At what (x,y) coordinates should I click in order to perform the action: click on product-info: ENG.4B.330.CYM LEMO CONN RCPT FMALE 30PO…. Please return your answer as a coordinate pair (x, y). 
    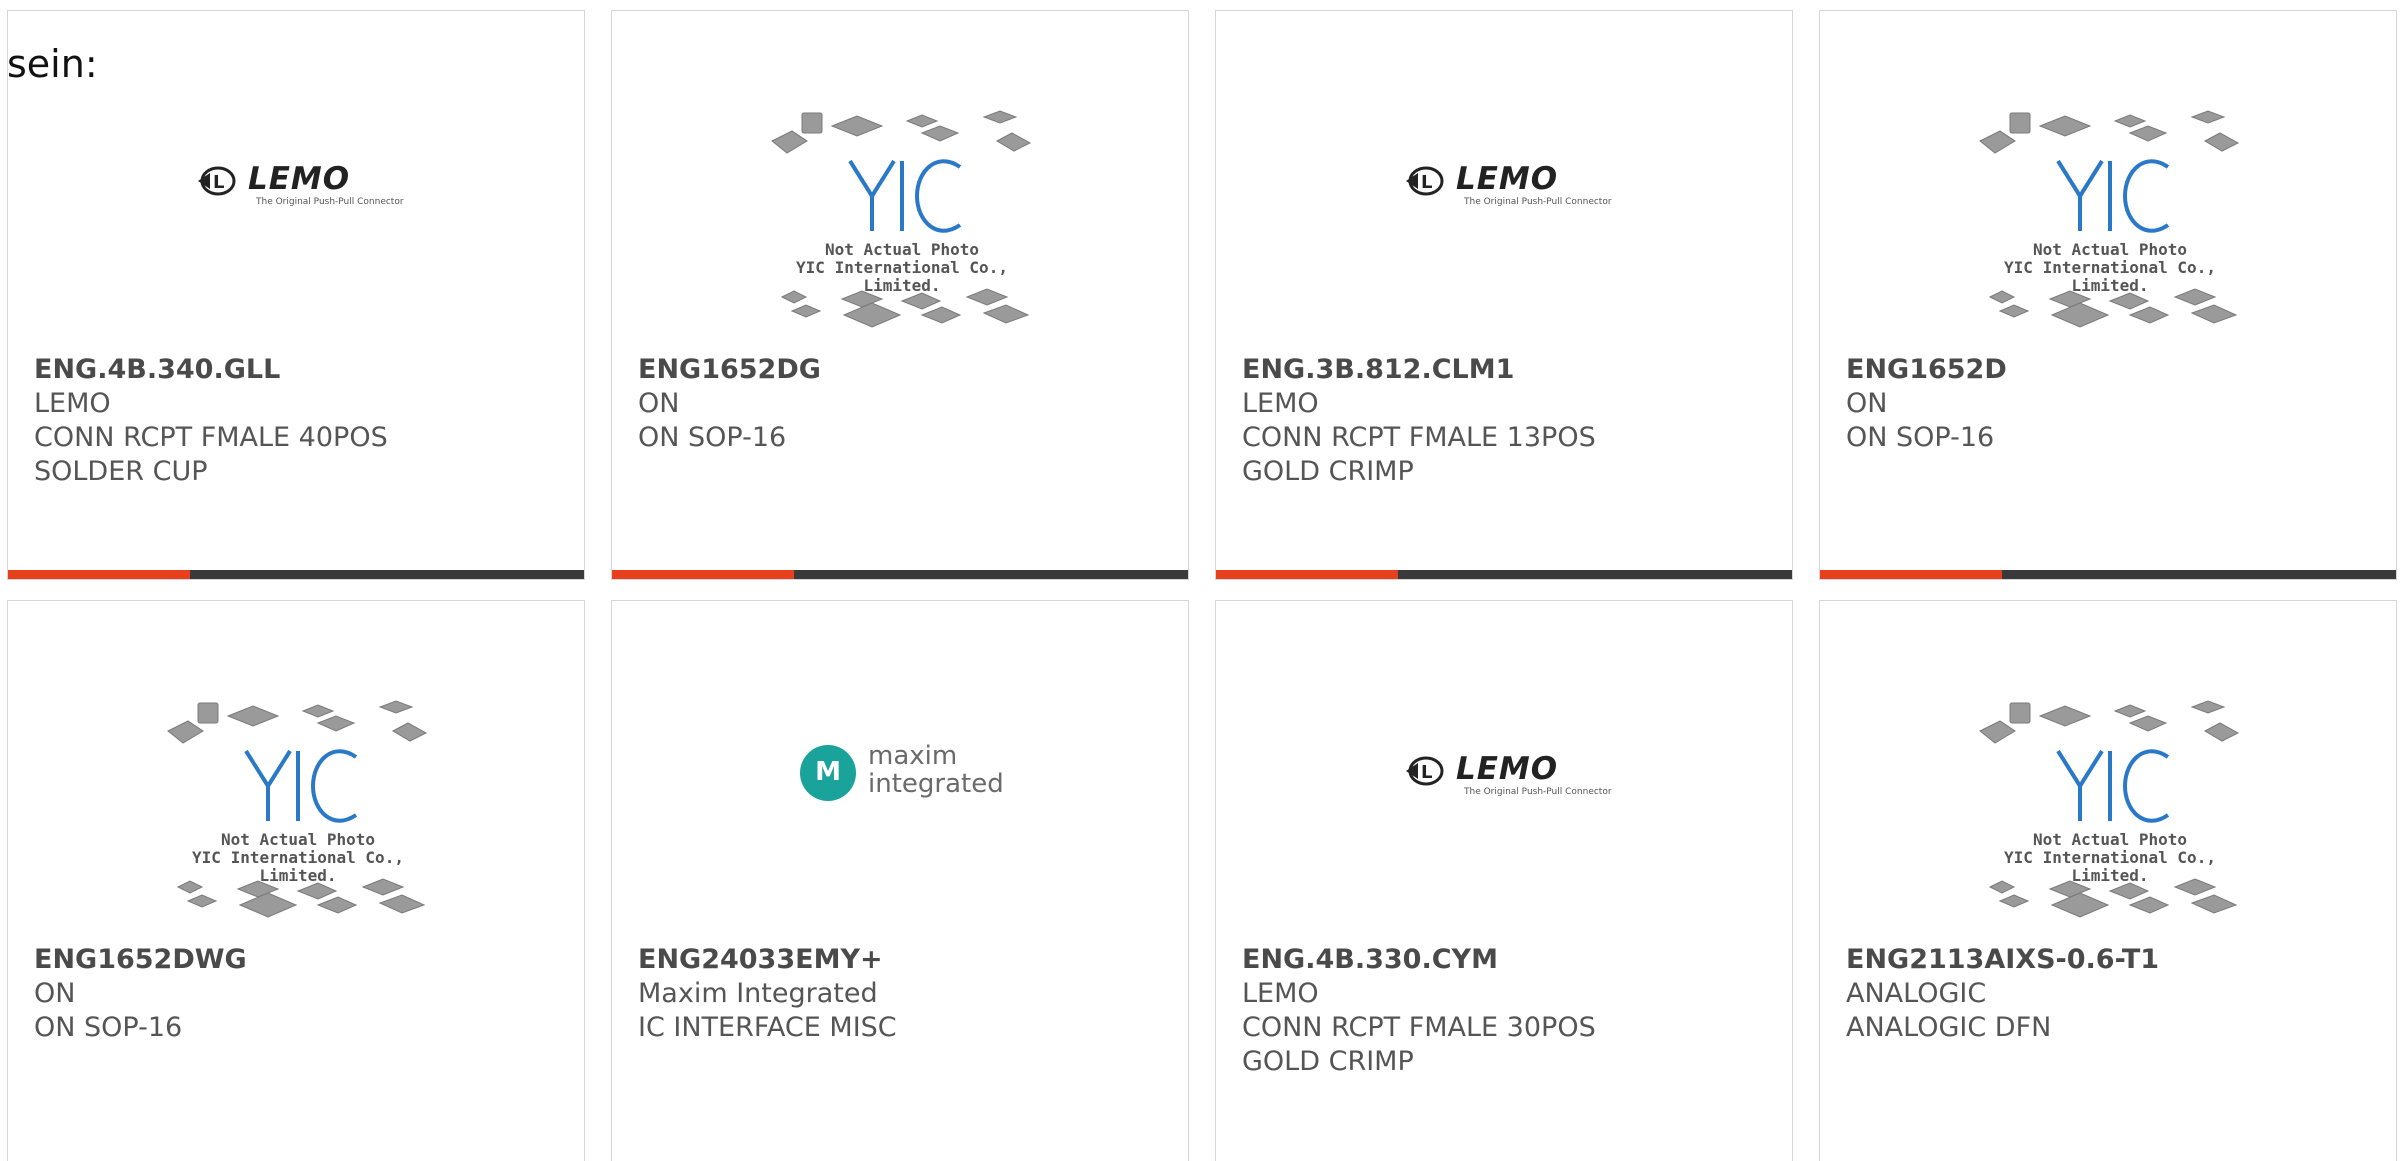
    Looking at the image, I should click on (1507, 1011).